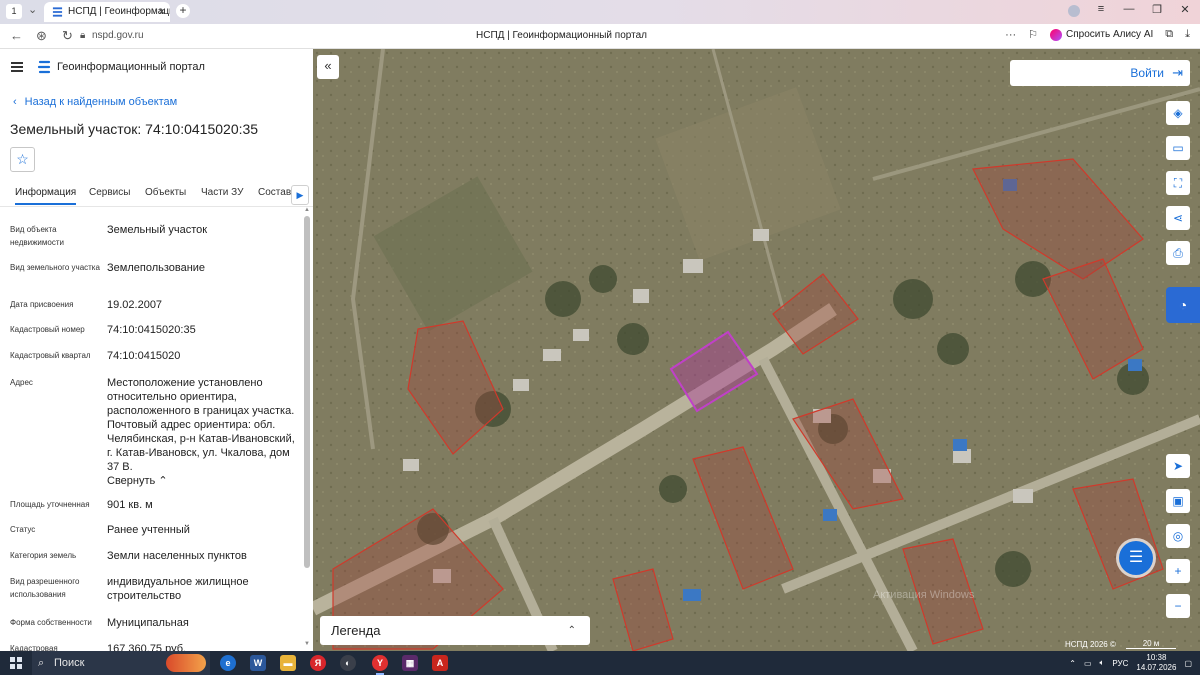  I want to click on yandex-browser-icon: Y, so click(380, 663).